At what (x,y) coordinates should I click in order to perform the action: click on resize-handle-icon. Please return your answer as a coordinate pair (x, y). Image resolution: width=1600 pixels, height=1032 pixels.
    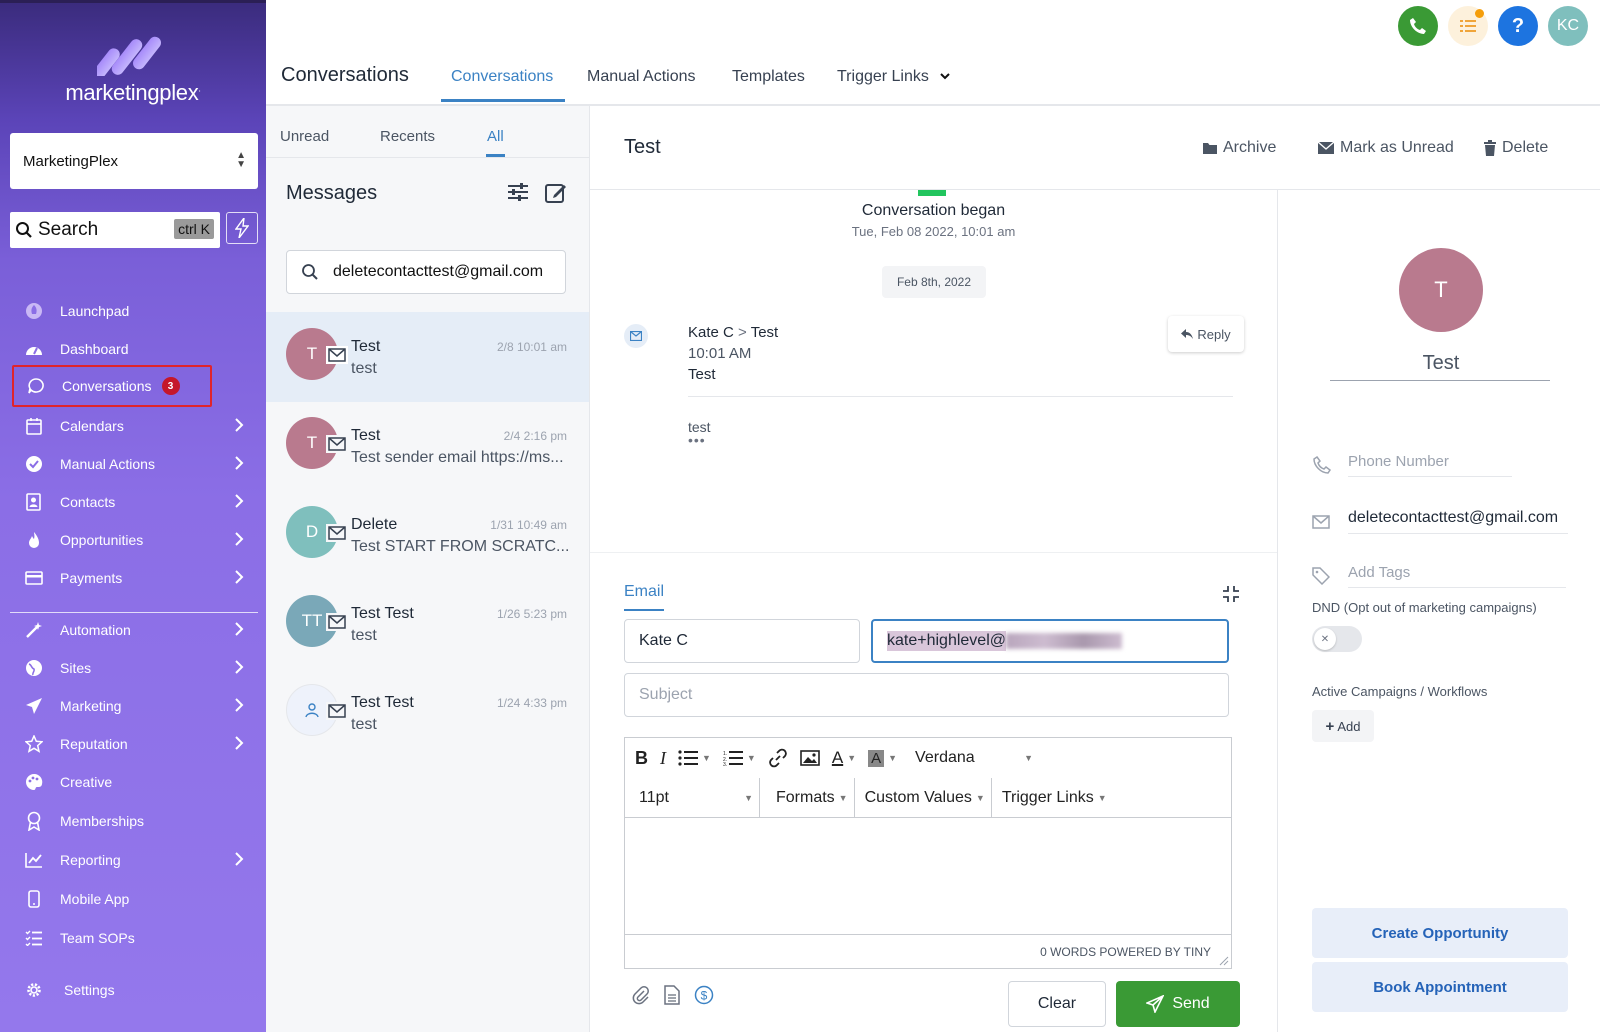
    Looking at the image, I should click on (1224, 961).